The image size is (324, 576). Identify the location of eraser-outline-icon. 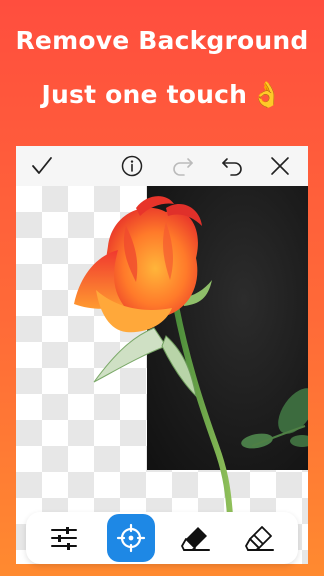
(259, 538).